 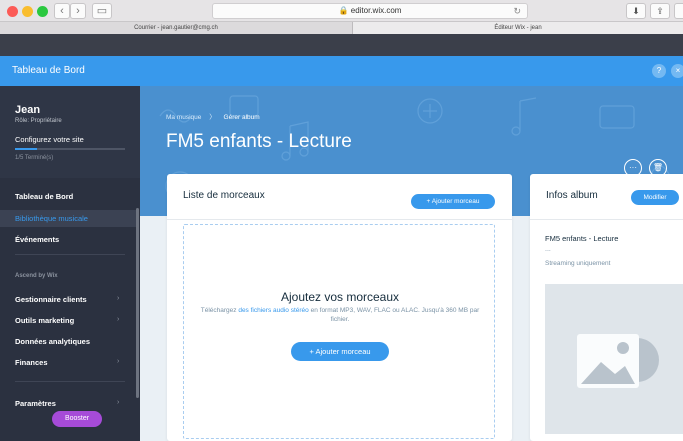 I want to click on address-bar: 🔒 editor.wix.com ↻, so click(x=370, y=11).